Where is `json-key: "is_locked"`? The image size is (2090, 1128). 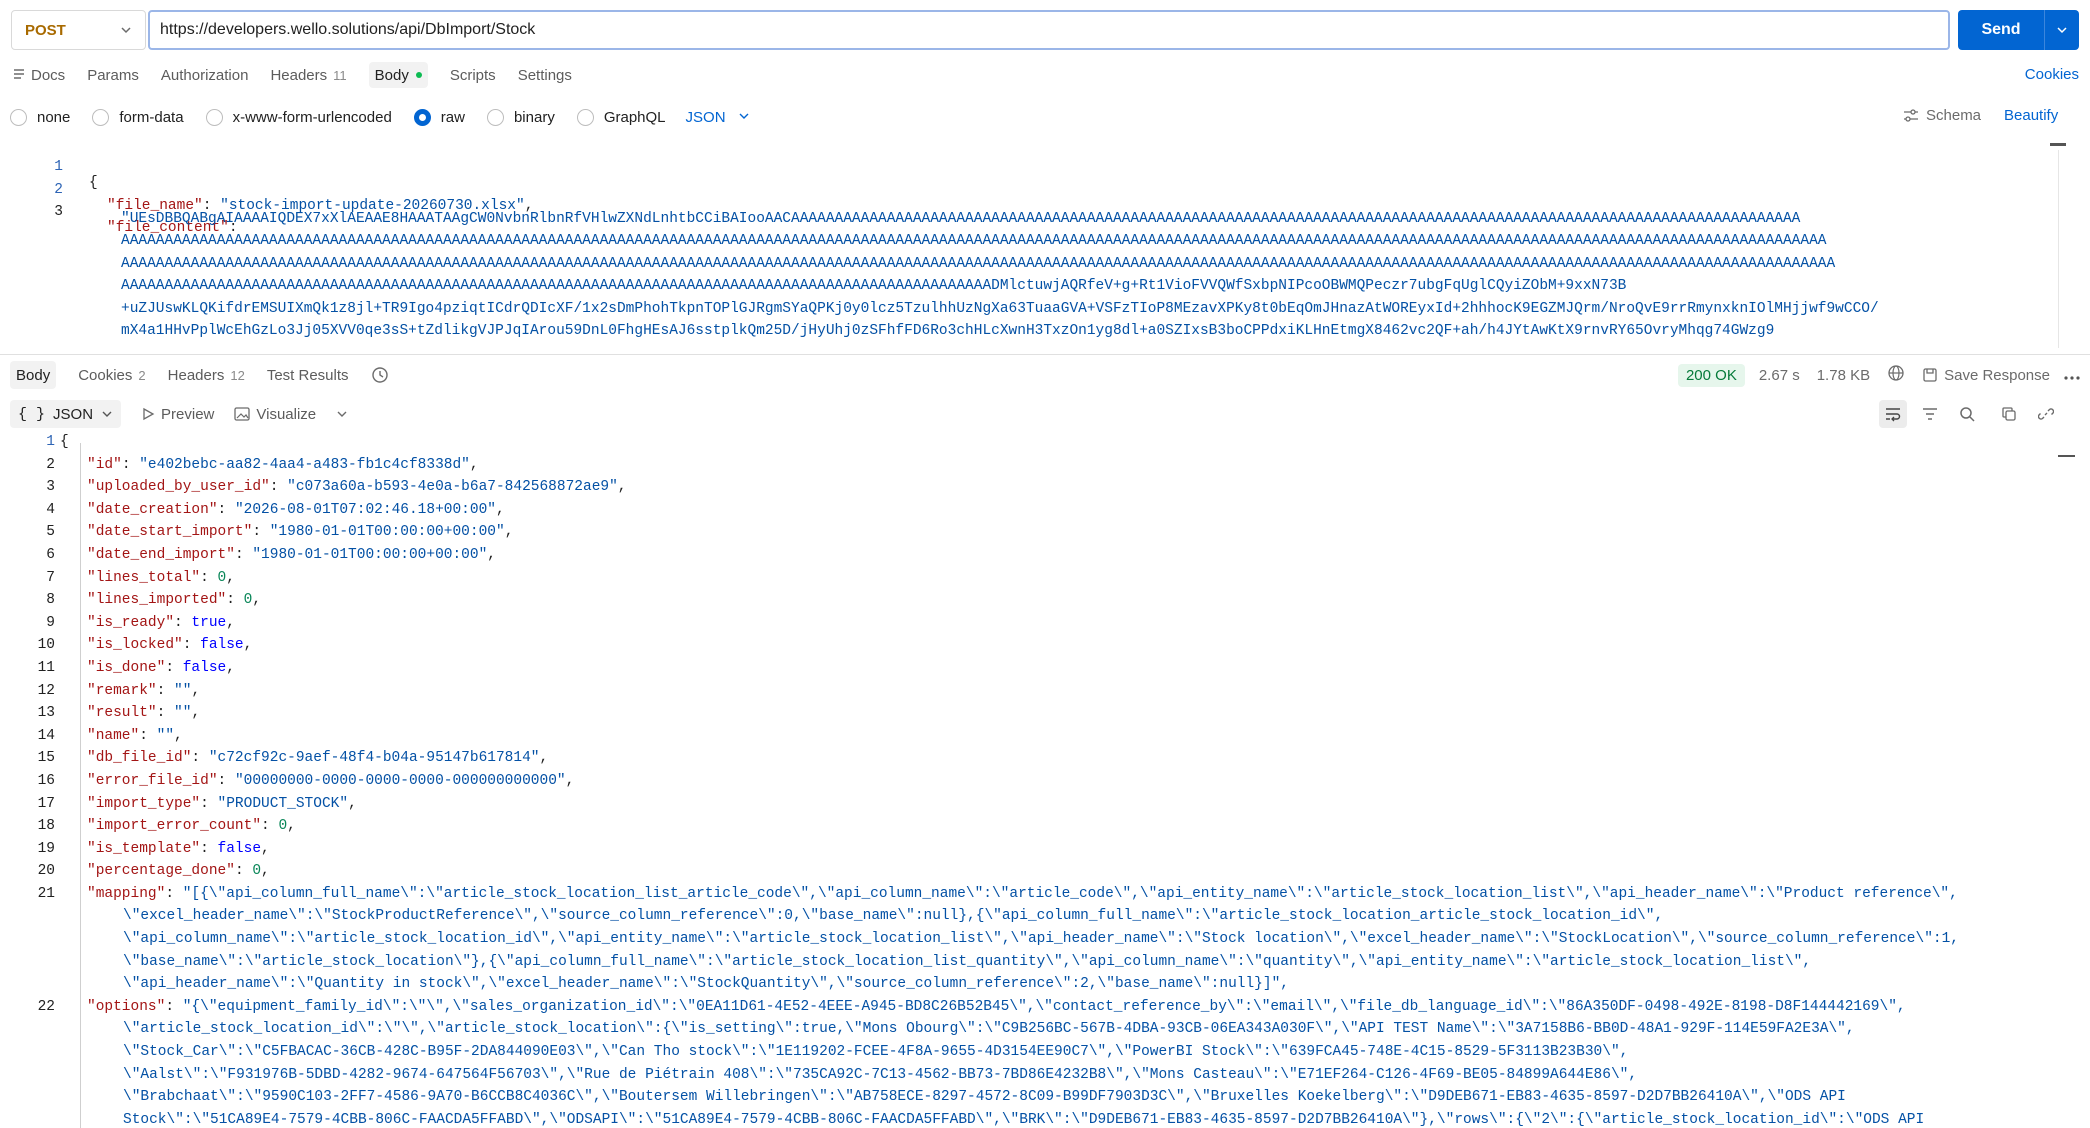 json-key: "is_locked" is located at coordinates (135, 645).